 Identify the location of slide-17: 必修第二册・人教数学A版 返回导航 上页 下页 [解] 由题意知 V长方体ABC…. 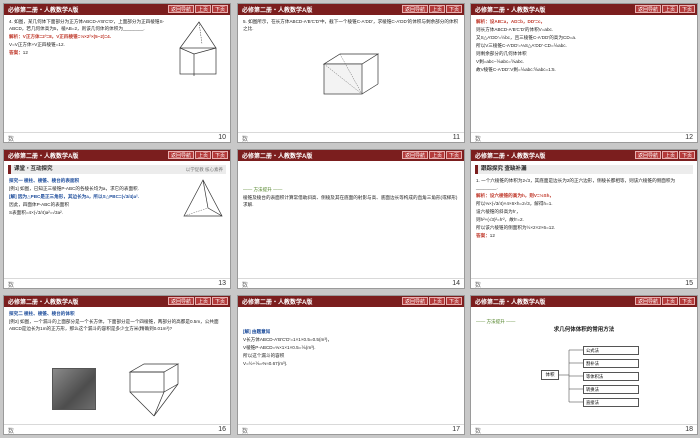
(351, 365).